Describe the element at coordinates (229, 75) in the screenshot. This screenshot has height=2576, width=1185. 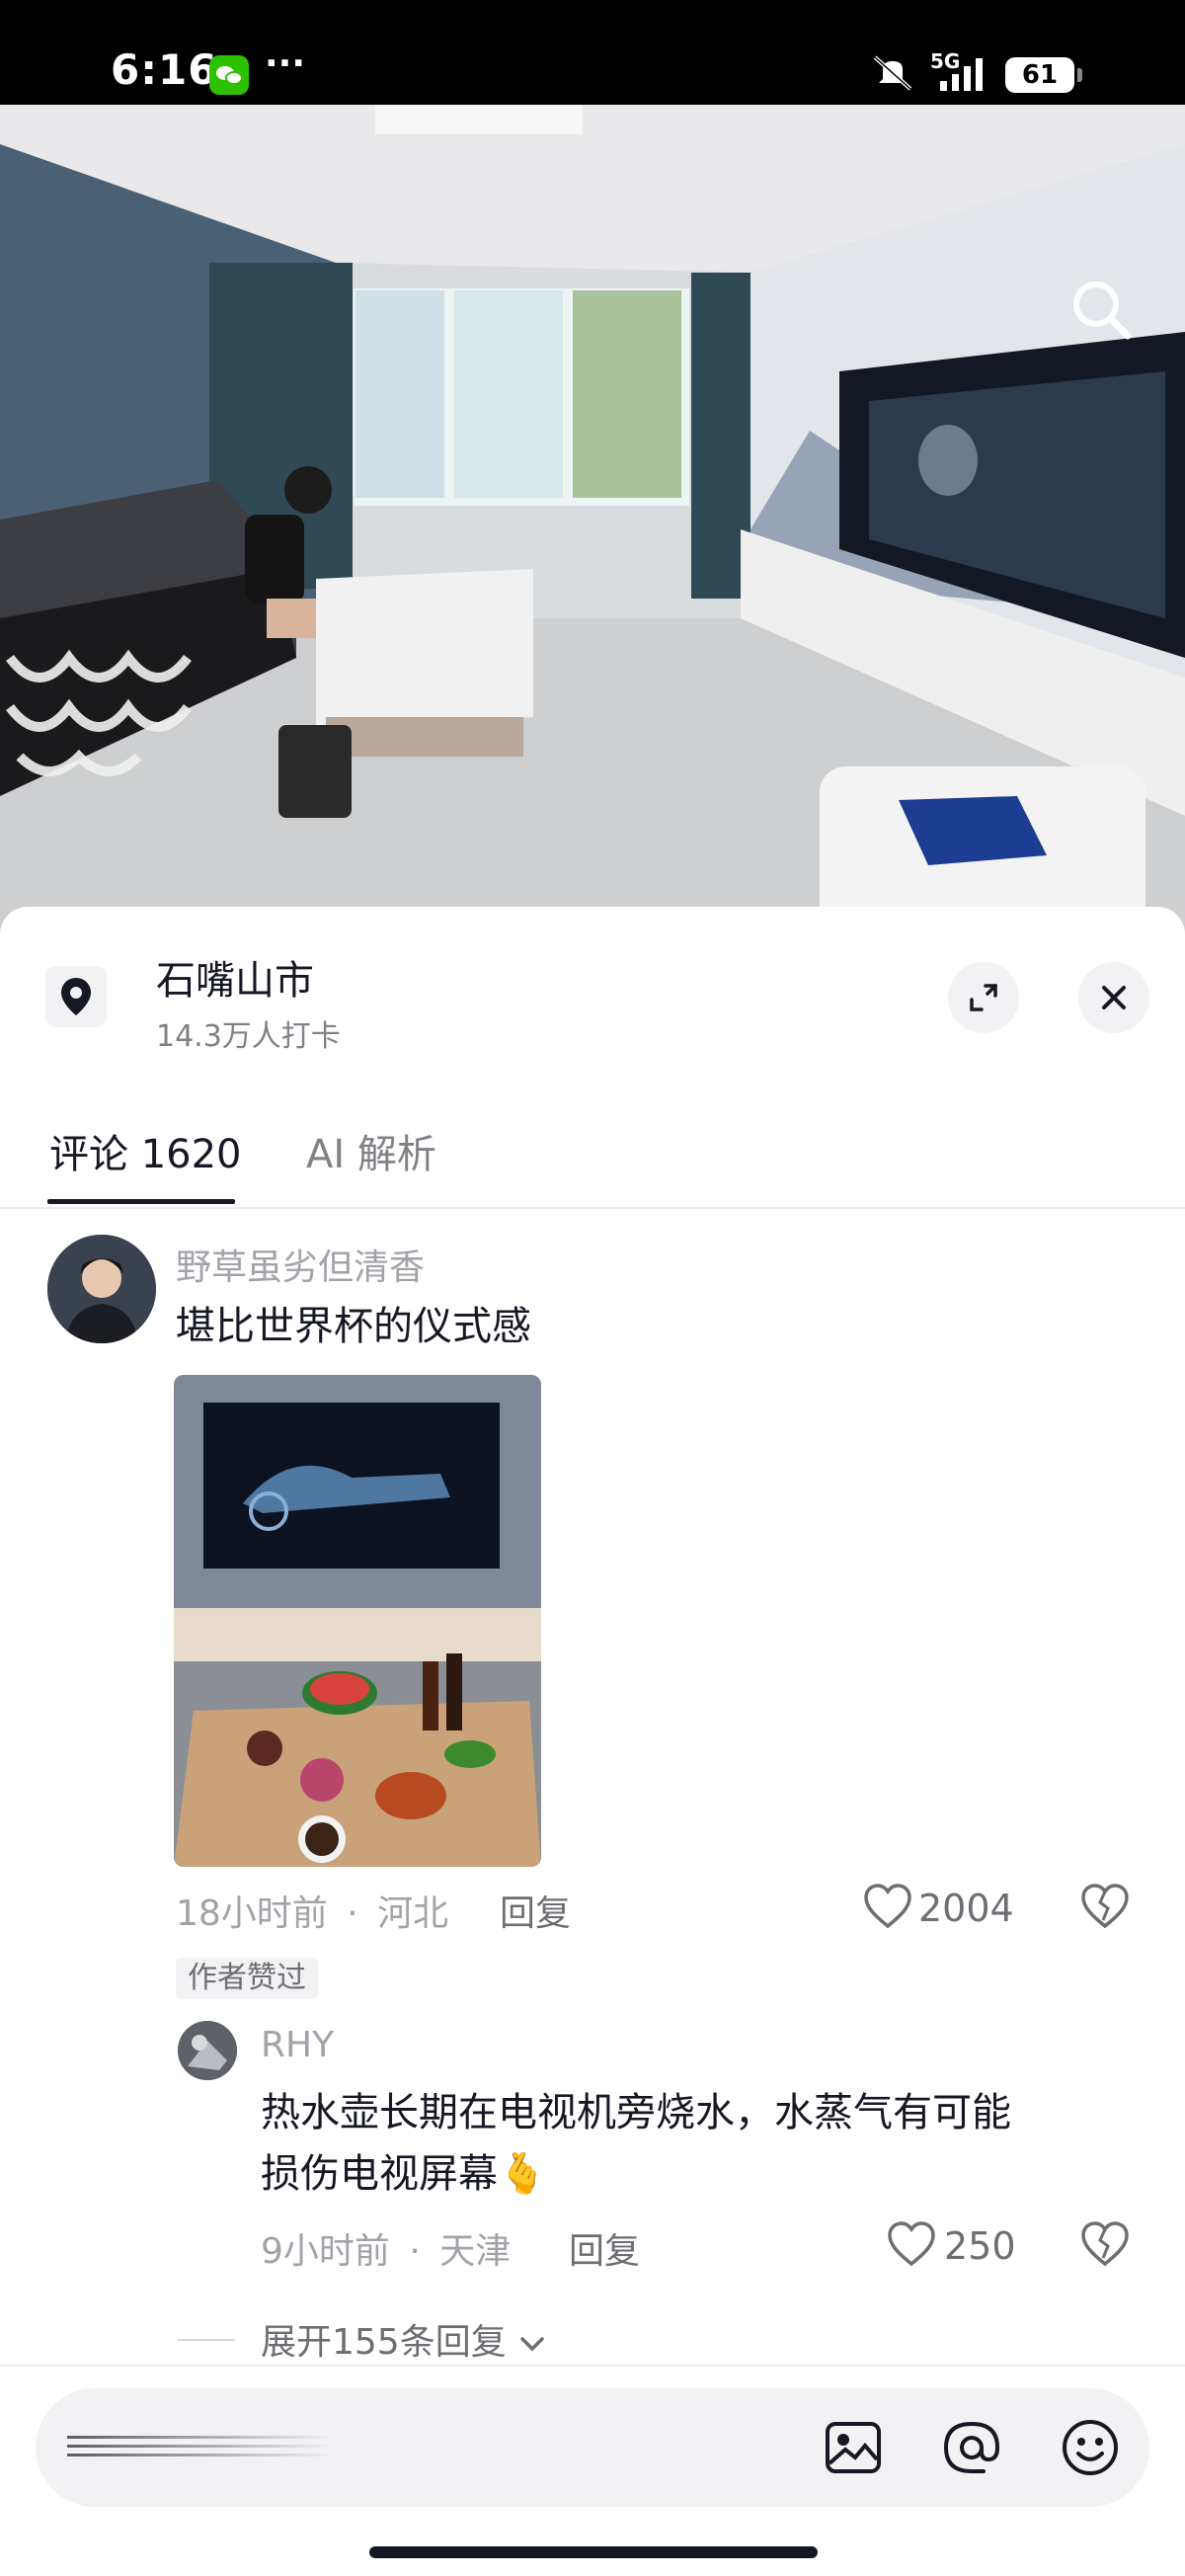
I see `wechat-icon` at that location.